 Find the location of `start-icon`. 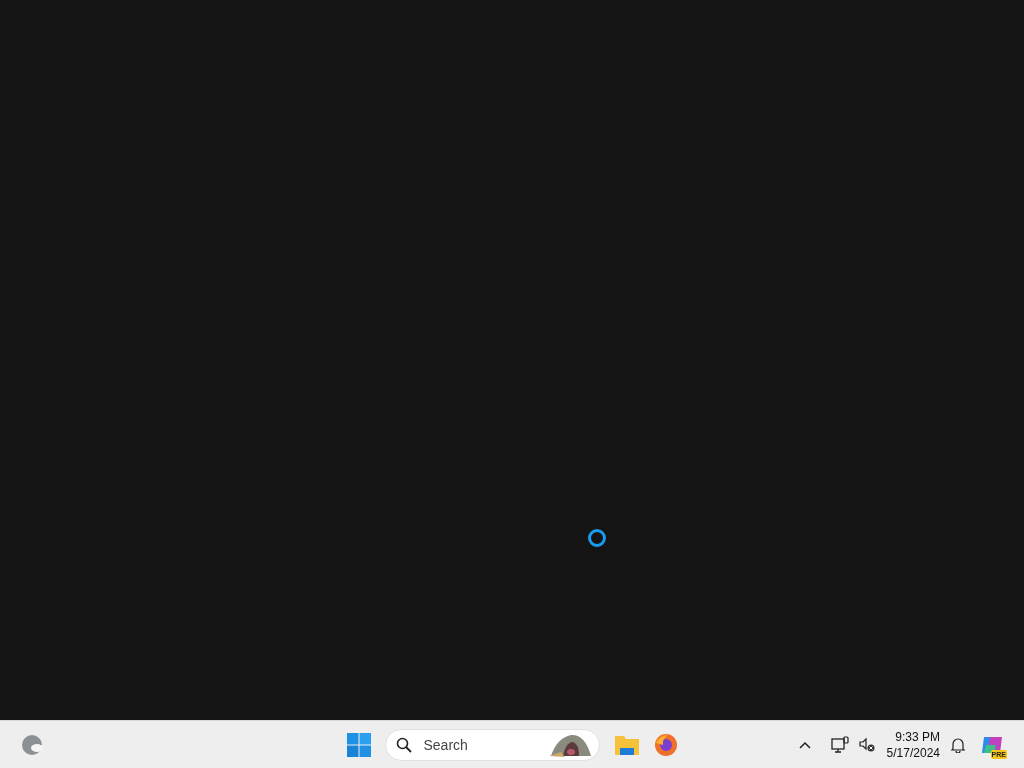

start-icon is located at coordinates (358, 744).